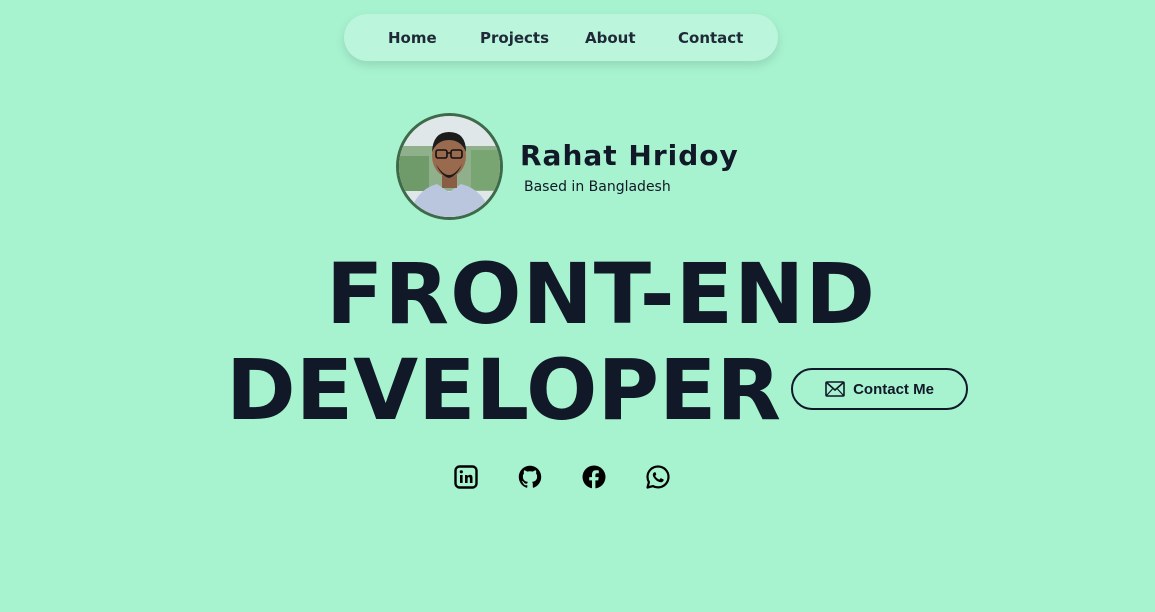 The width and height of the screenshot is (1155, 612). What do you see at coordinates (710, 38) in the screenshot?
I see `nav-contact-link: Contact` at bounding box center [710, 38].